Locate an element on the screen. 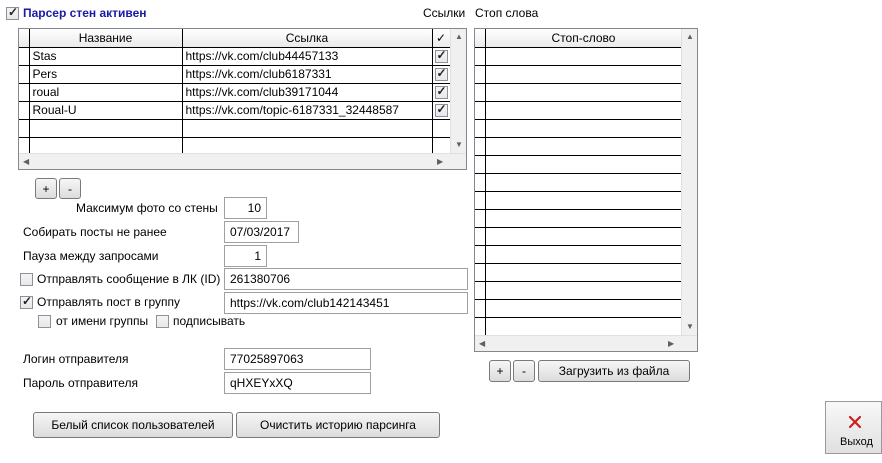  links-horizontal-scrollbar: ◀ ▶ is located at coordinates (242, 161).